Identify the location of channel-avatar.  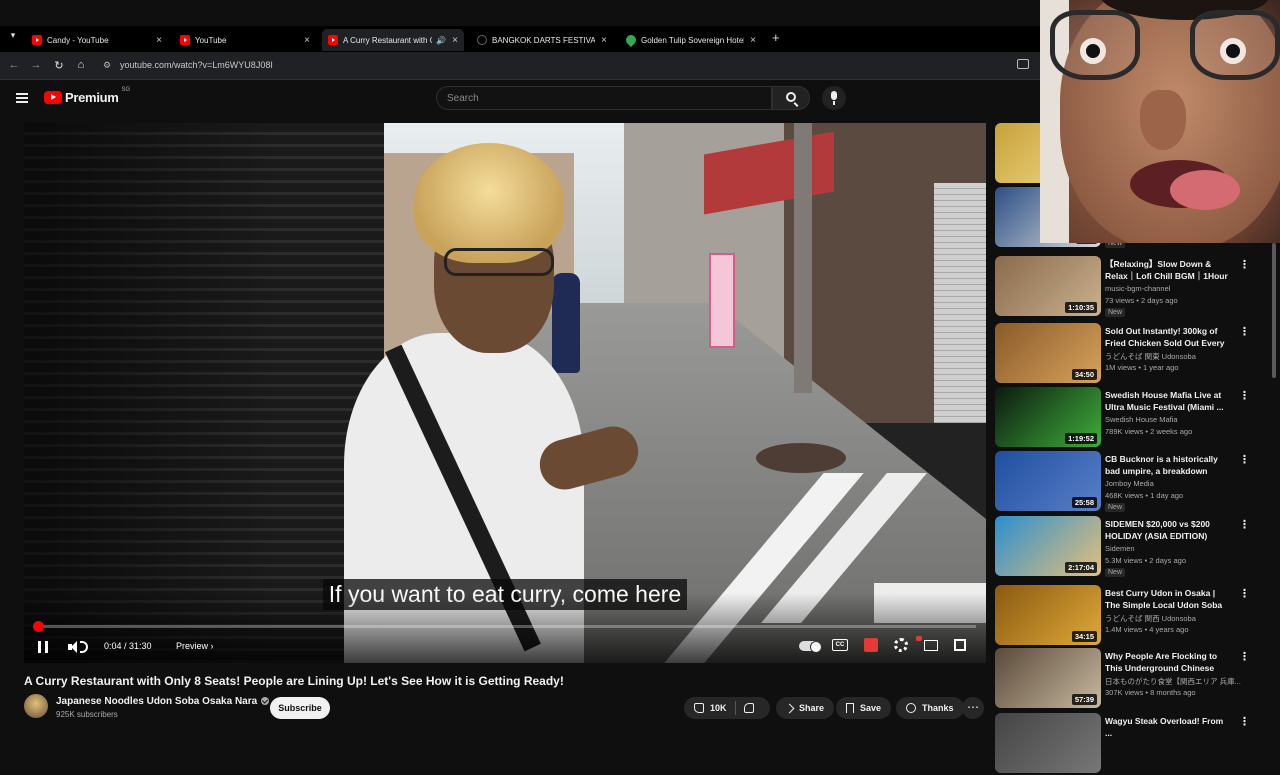
(36, 706).